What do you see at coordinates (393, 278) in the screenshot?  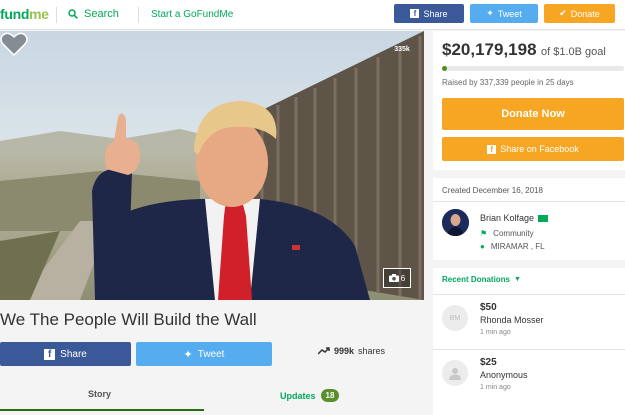 I see `camera-icon` at bounding box center [393, 278].